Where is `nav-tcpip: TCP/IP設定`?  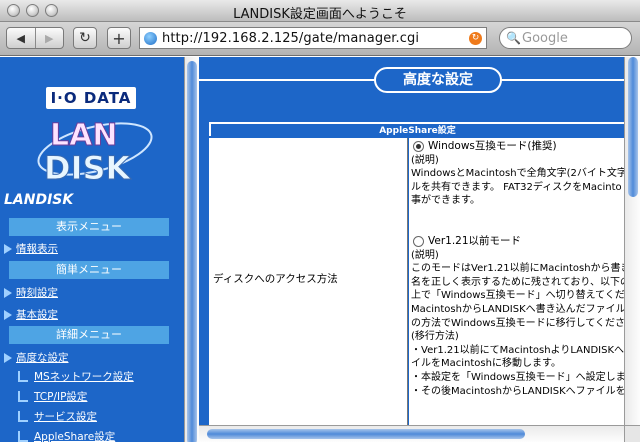 nav-tcpip: TCP/IP設定 is located at coordinates (52, 396).